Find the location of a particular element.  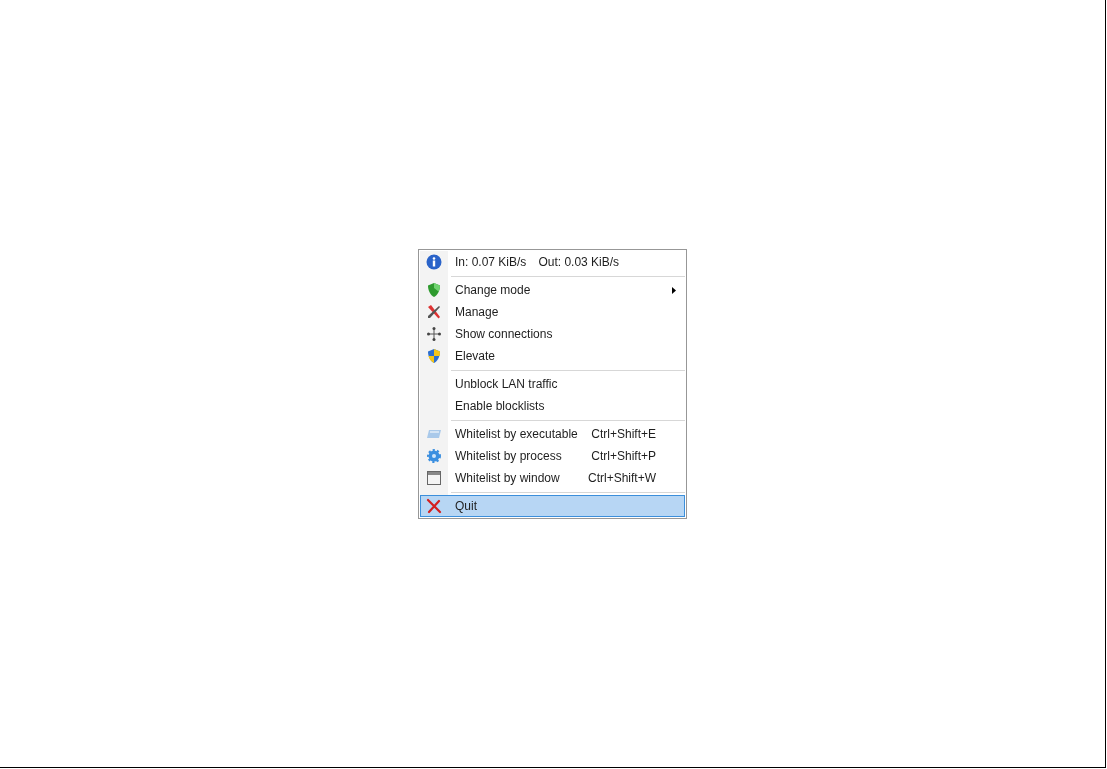

gear-icon is located at coordinates (434, 456).